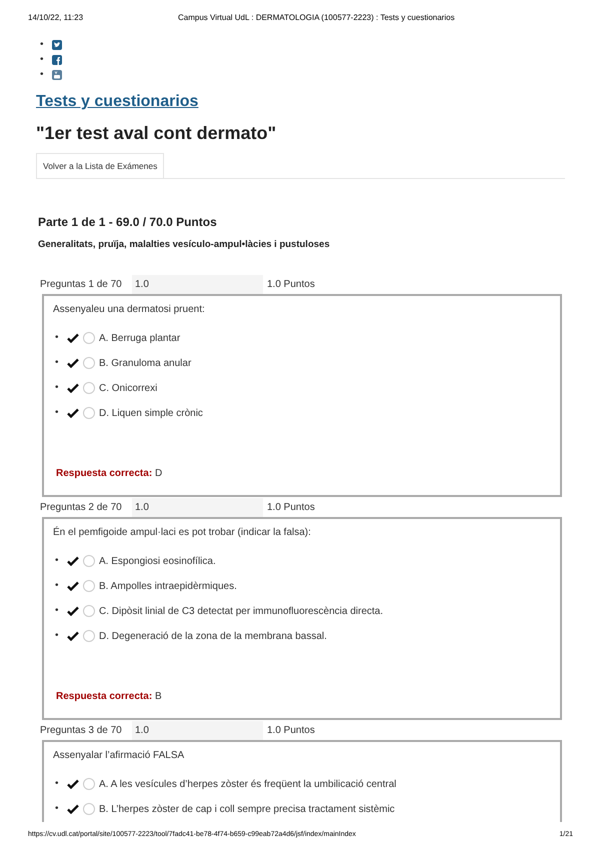 The height and width of the screenshot is (848, 599). What do you see at coordinates (300, 102) in the screenshot?
I see `breadcrumb-link: Tests y cuestionarios` at bounding box center [300, 102].